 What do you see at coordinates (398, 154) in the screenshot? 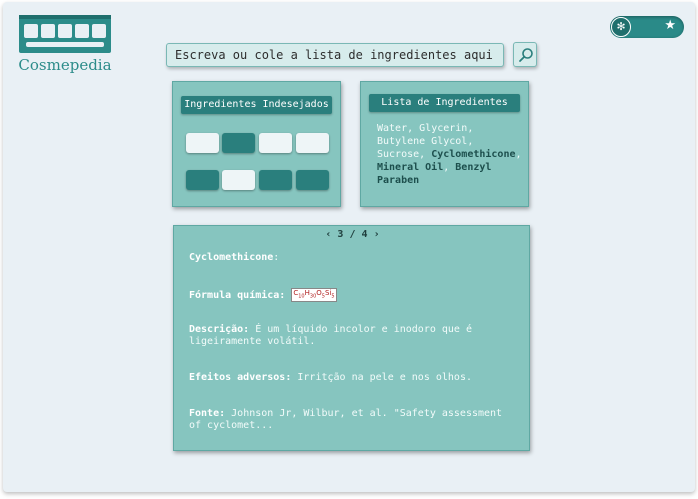
I see `ingredient-item: Sucrose` at bounding box center [398, 154].